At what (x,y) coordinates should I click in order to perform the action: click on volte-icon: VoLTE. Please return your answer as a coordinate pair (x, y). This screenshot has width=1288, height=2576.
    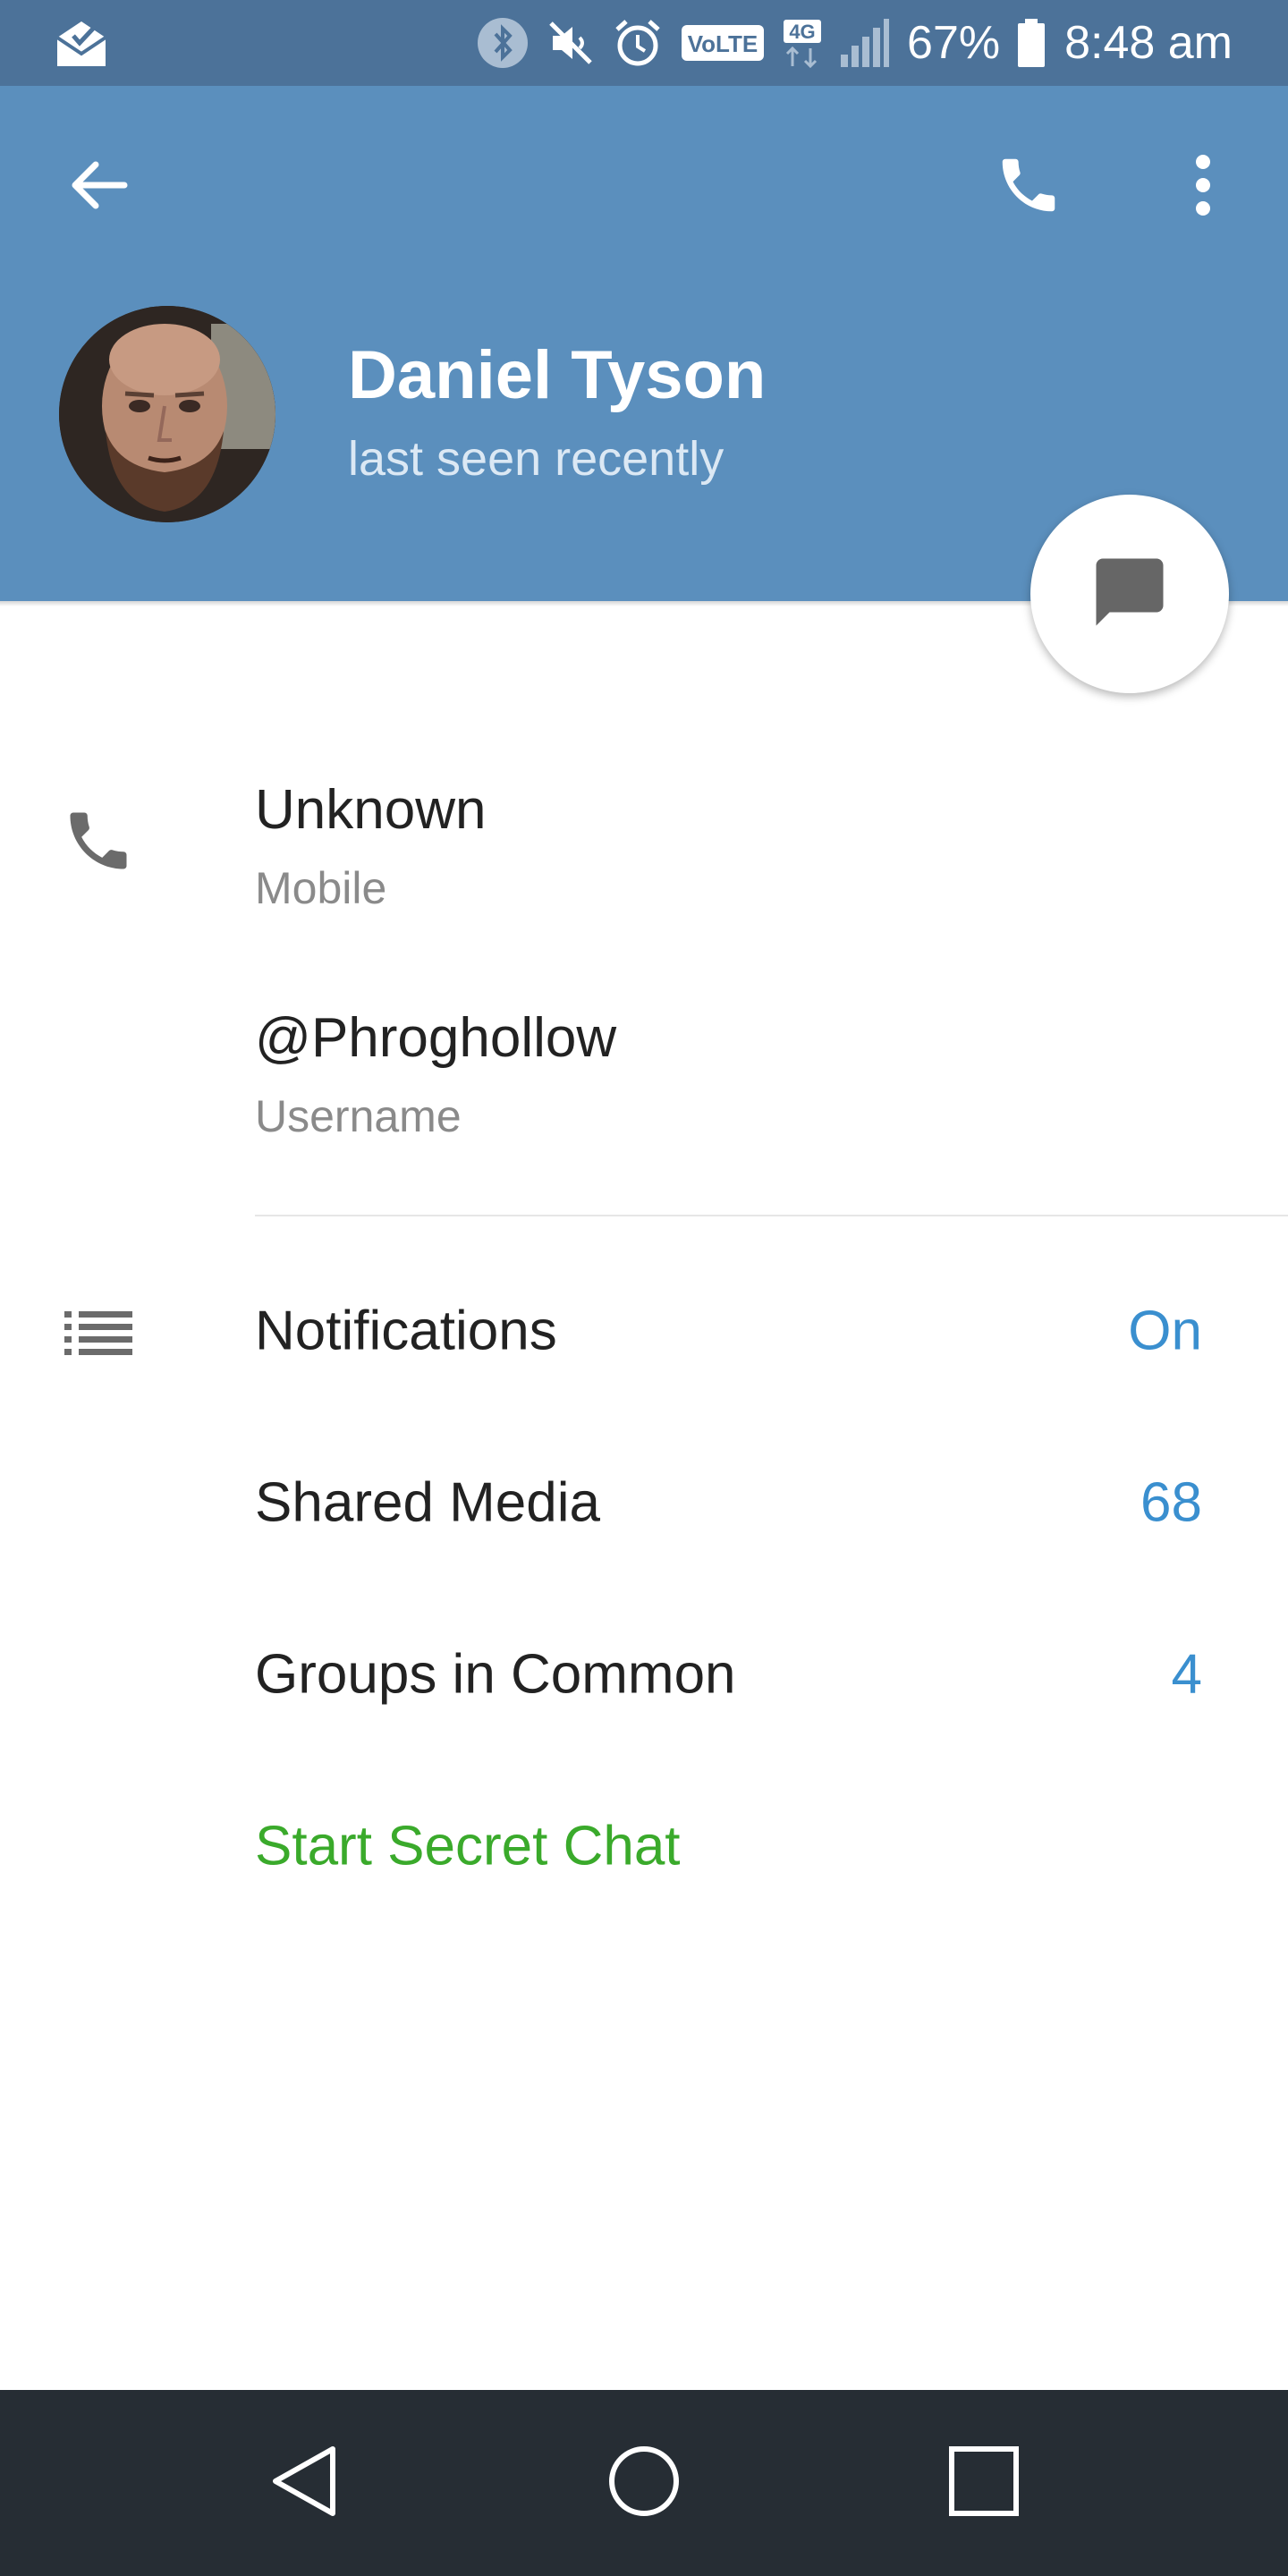
    Looking at the image, I should click on (723, 43).